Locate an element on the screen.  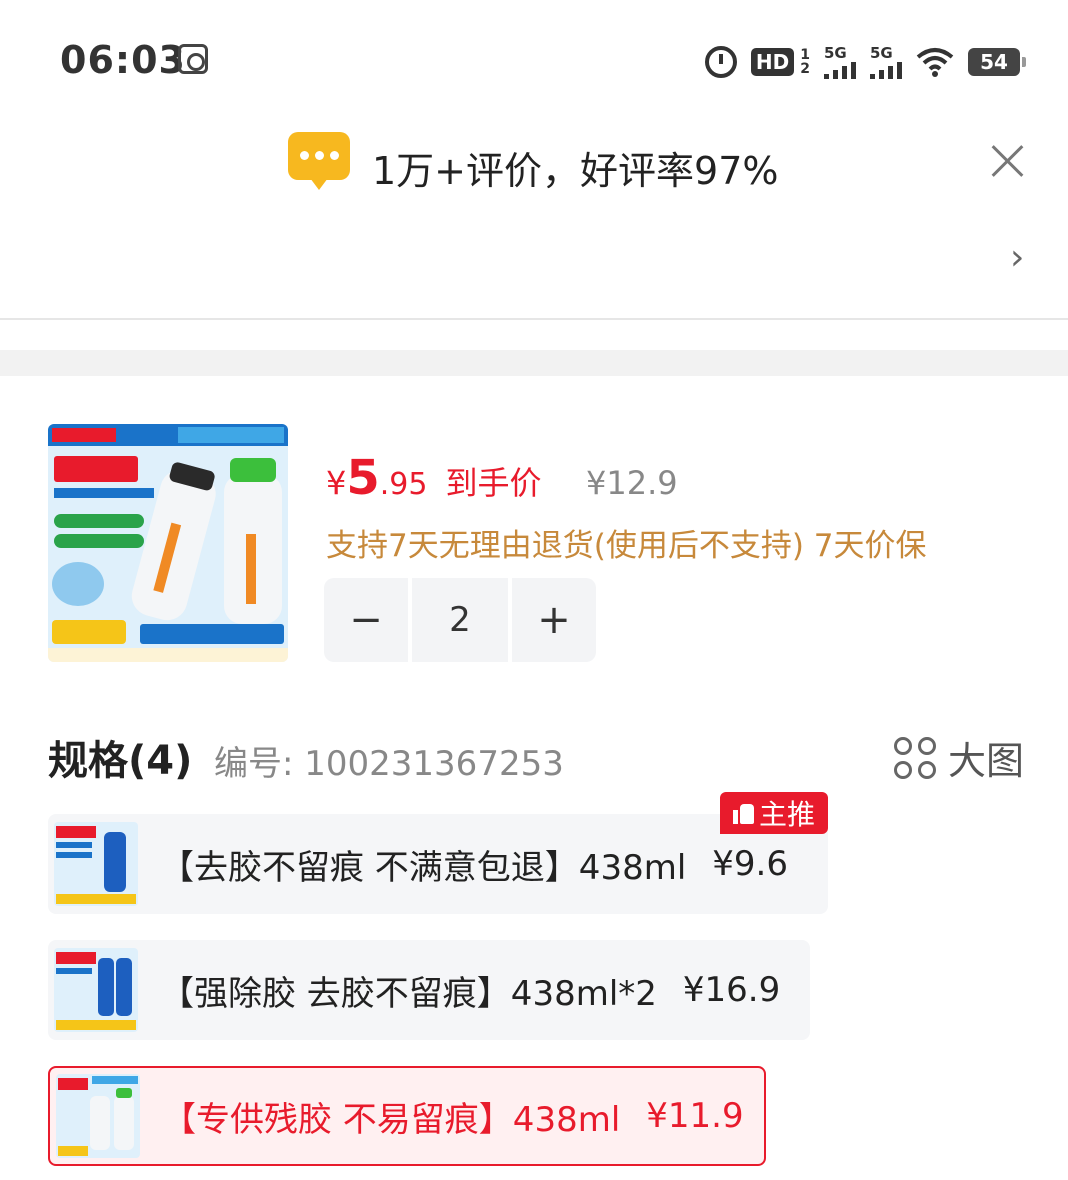
signal-1: 5G is located at coordinates (840, 61).